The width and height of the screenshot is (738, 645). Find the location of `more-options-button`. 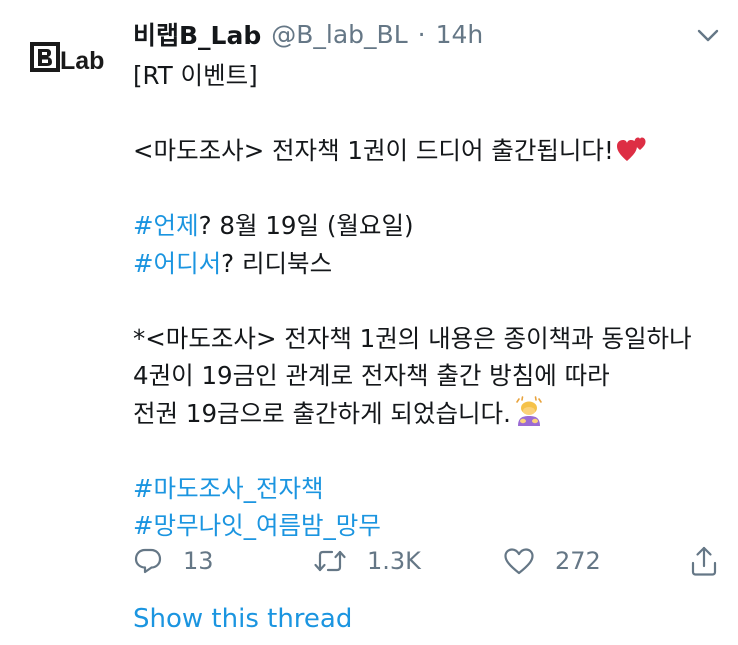

more-options-button is located at coordinates (708, 36).